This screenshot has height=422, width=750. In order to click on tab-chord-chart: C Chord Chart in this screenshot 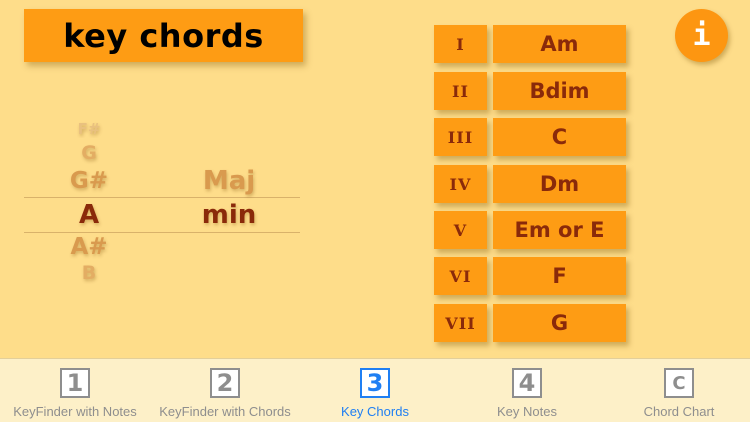, I will do `click(677, 390)`.